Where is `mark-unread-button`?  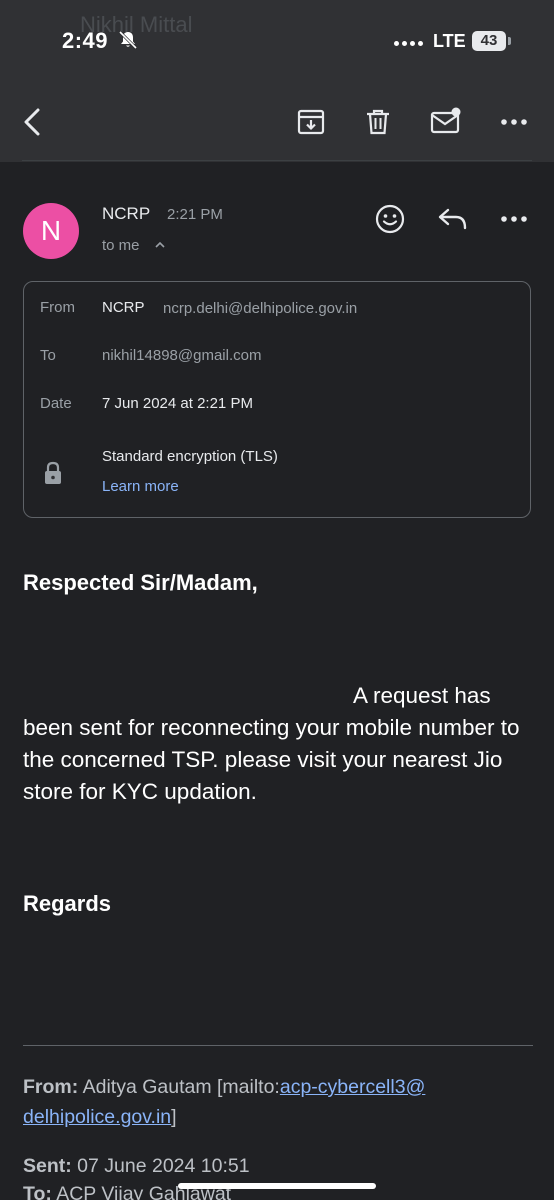
mark-unread-button is located at coordinates (446, 122).